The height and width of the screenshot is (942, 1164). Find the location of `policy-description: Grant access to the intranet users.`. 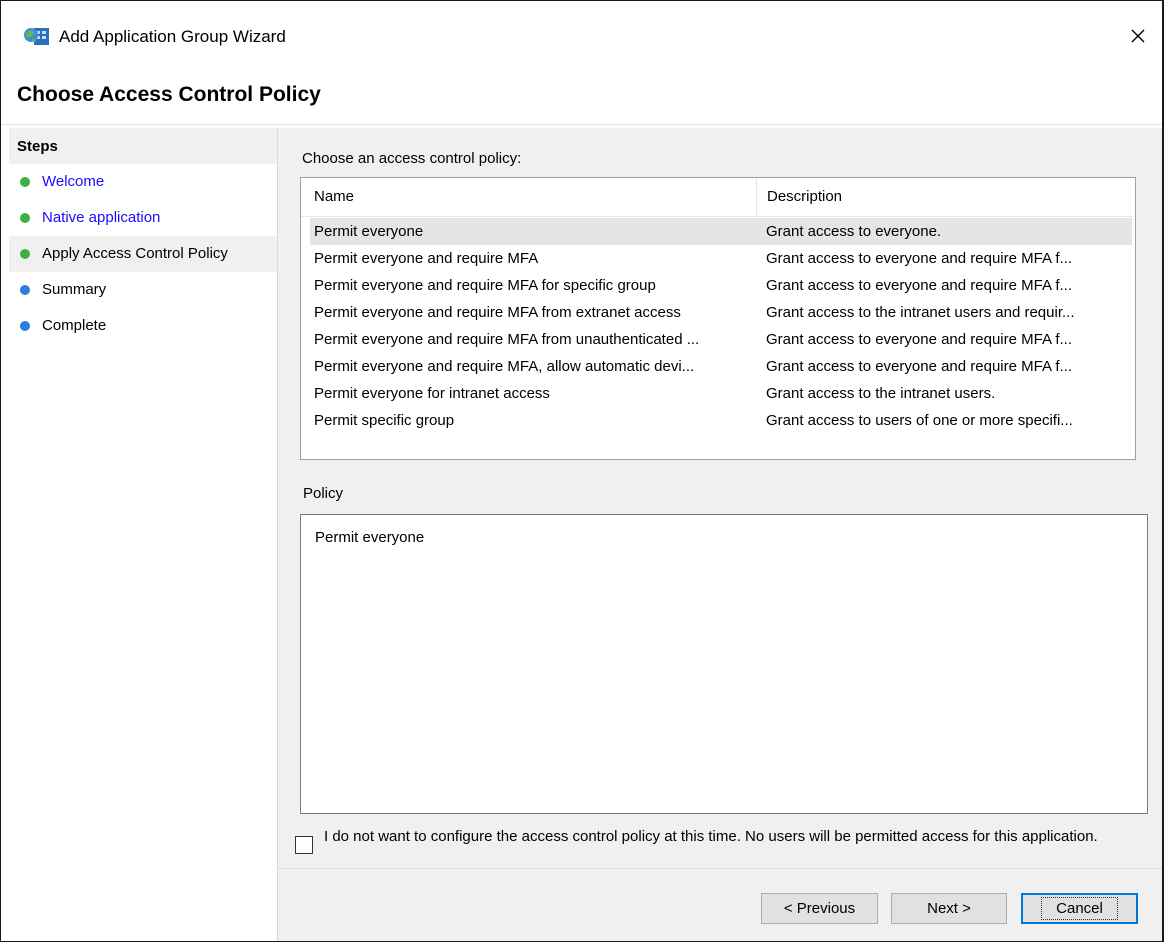

policy-description: Grant access to the intranet users. is located at coordinates (881, 393).